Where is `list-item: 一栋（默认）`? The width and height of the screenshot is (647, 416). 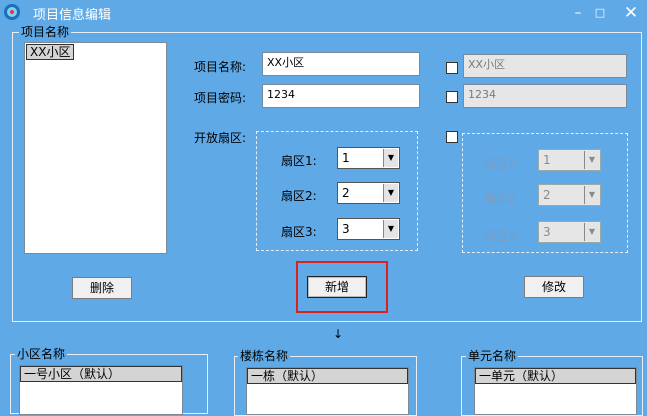 list-item: 一栋（默认） is located at coordinates (327, 376).